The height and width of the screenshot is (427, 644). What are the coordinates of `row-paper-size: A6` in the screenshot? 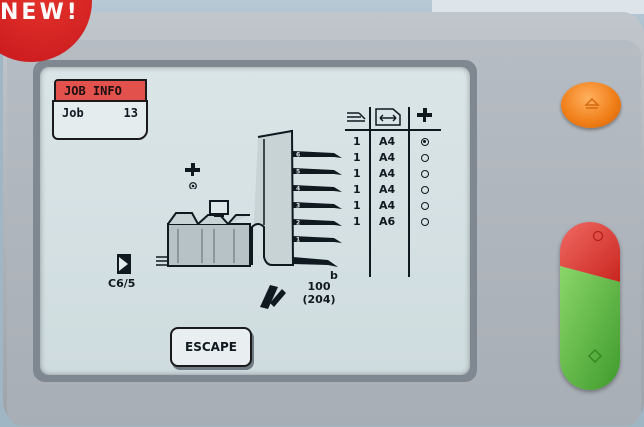 It's located at (387, 221).